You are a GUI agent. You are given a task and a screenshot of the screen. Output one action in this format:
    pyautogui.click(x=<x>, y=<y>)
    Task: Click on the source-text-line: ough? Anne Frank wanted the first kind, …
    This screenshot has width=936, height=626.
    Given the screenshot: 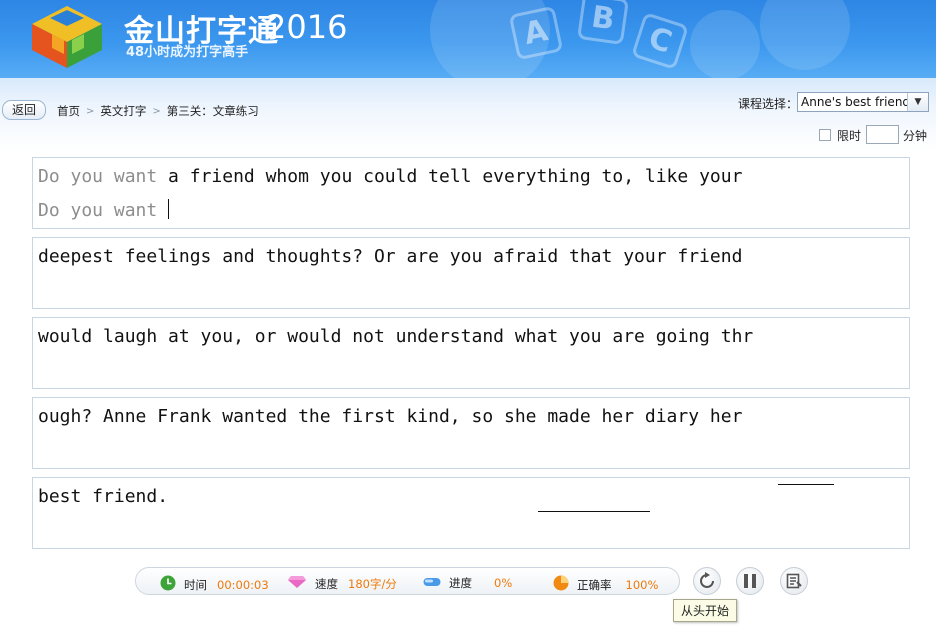 What is the action you would take?
    pyautogui.click(x=390, y=416)
    